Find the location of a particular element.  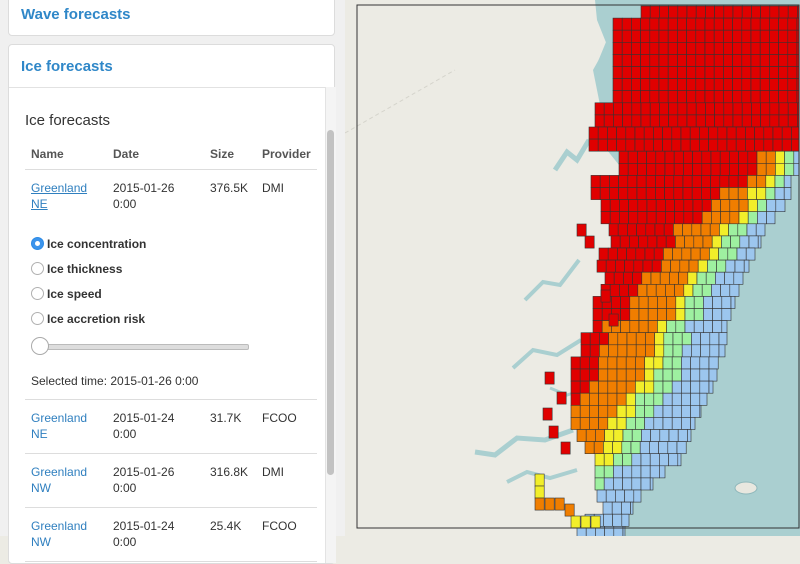

radio-selected-icon is located at coordinates (37, 243).